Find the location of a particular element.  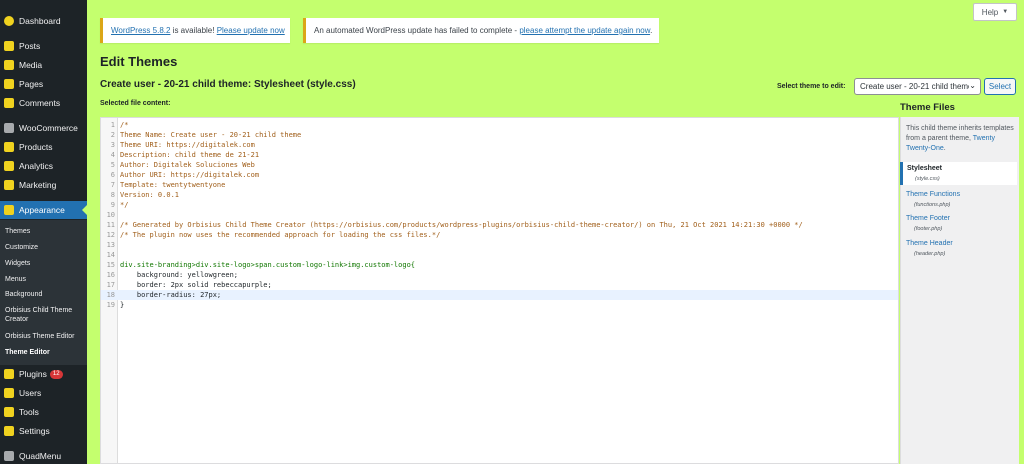

theme-select-dropdown: Create user - 20-21 child theme ⌄ is located at coordinates (917, 86).